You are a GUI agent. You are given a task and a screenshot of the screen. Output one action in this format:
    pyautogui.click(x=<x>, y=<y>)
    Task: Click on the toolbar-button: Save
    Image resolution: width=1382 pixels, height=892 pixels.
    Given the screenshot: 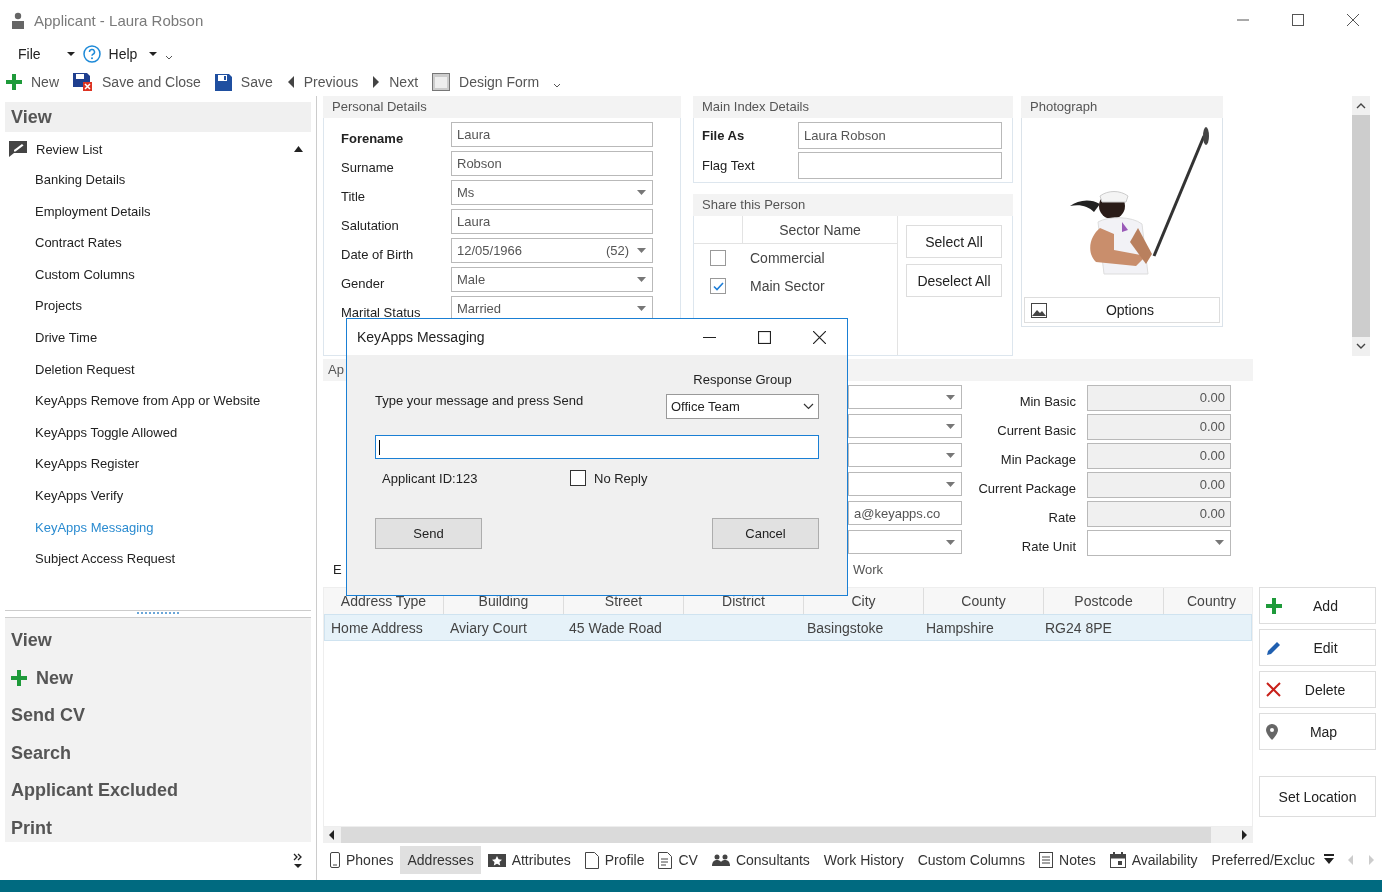 What is the action you would take?
    pyautogui.click(x=243, y=82)
    